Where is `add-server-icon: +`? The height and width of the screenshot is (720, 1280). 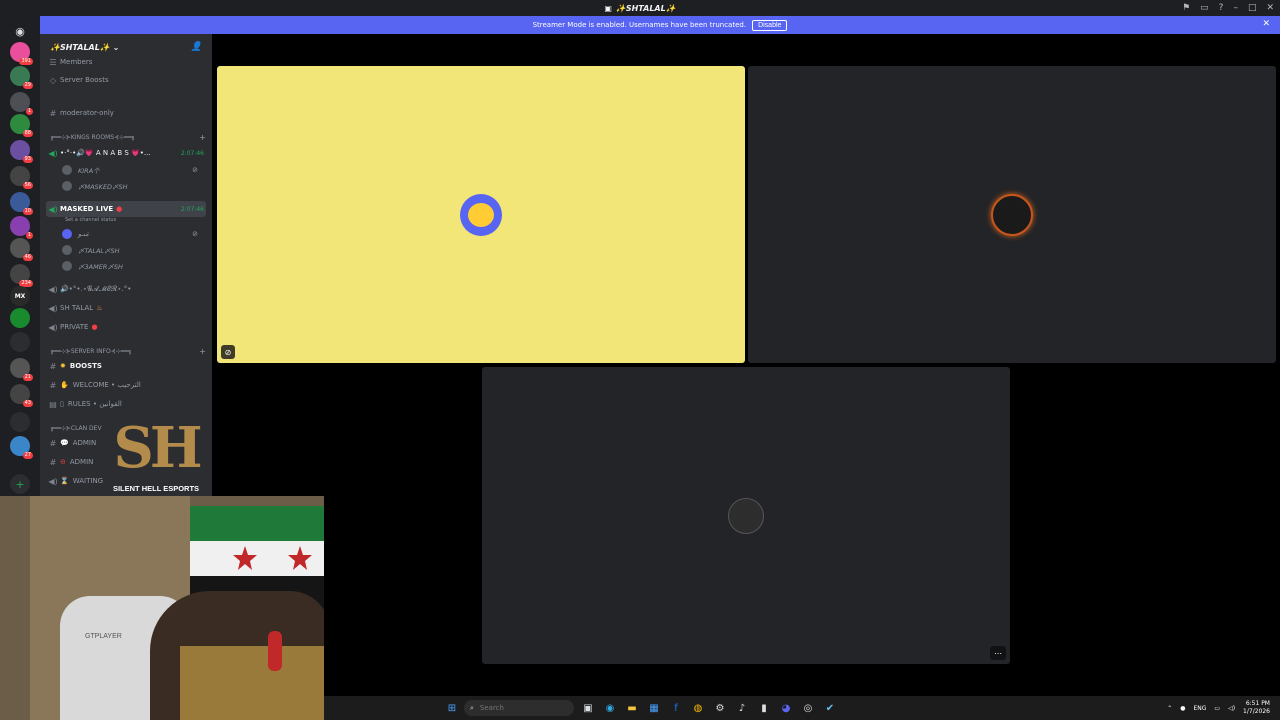 add-server-icon: + is located at coordinates (20, 484).